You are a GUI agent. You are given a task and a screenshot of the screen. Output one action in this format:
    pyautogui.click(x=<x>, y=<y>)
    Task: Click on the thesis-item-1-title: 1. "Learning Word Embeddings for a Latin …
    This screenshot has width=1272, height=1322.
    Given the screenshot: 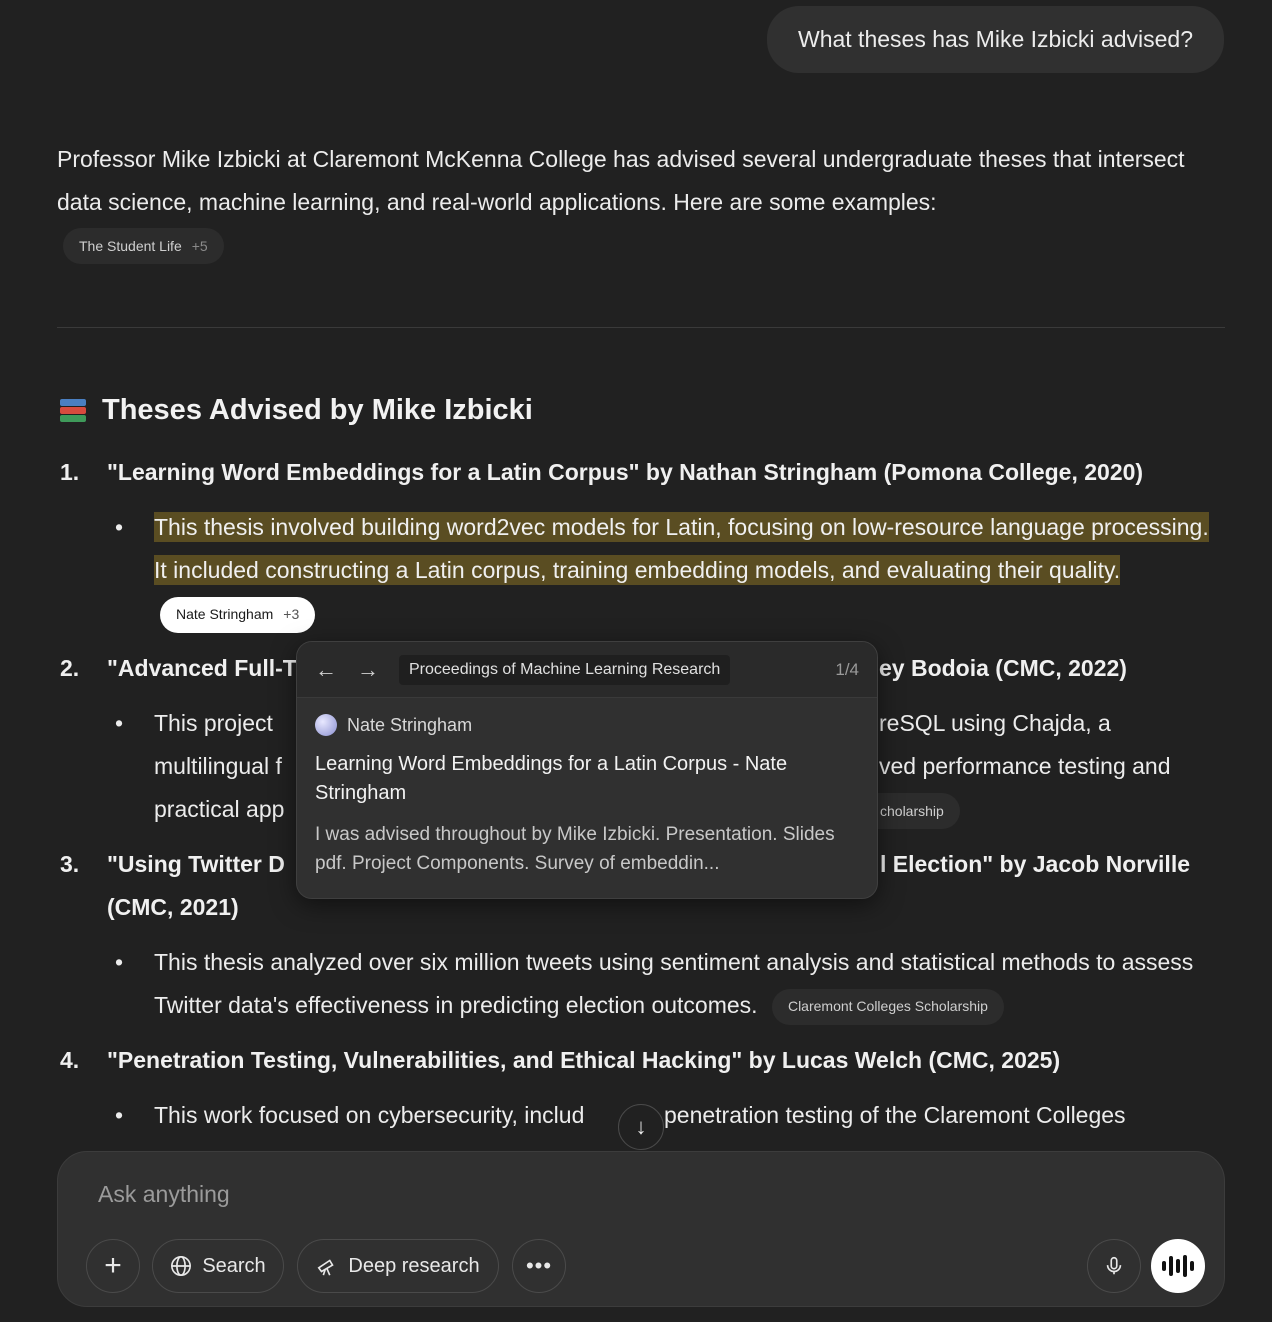 What is the action you would take?
    pyautogui.click(x=601, y=472)
    